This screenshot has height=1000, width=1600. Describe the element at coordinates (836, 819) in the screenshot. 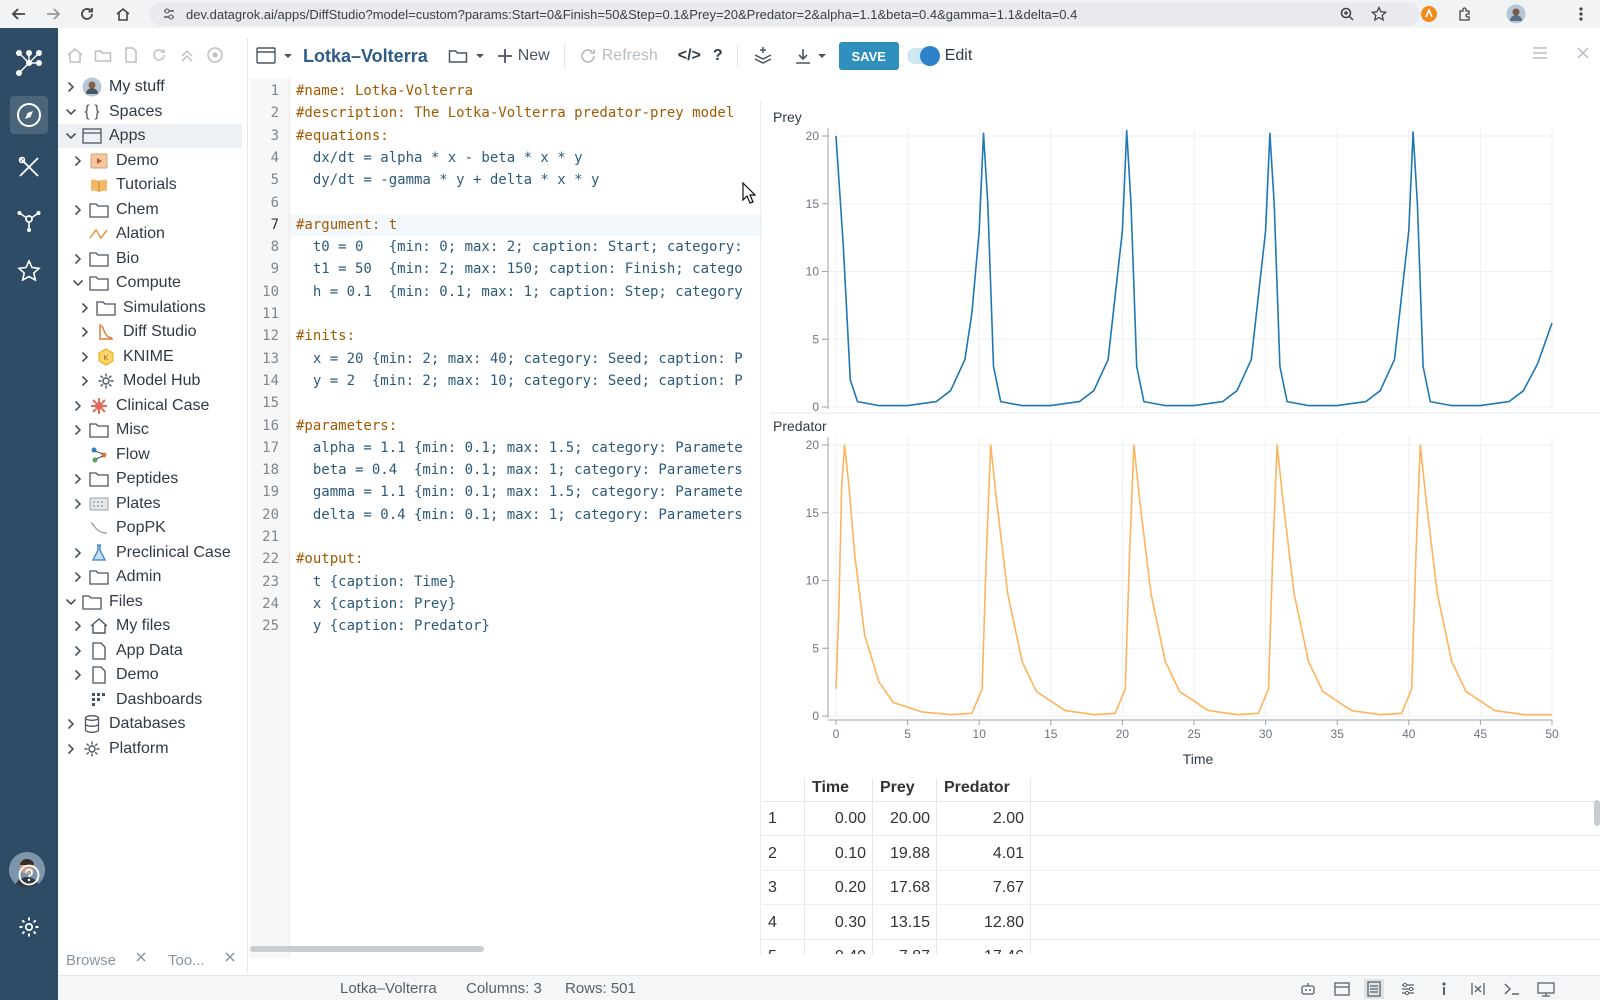

I see `cell-time: 0.00` at that location.